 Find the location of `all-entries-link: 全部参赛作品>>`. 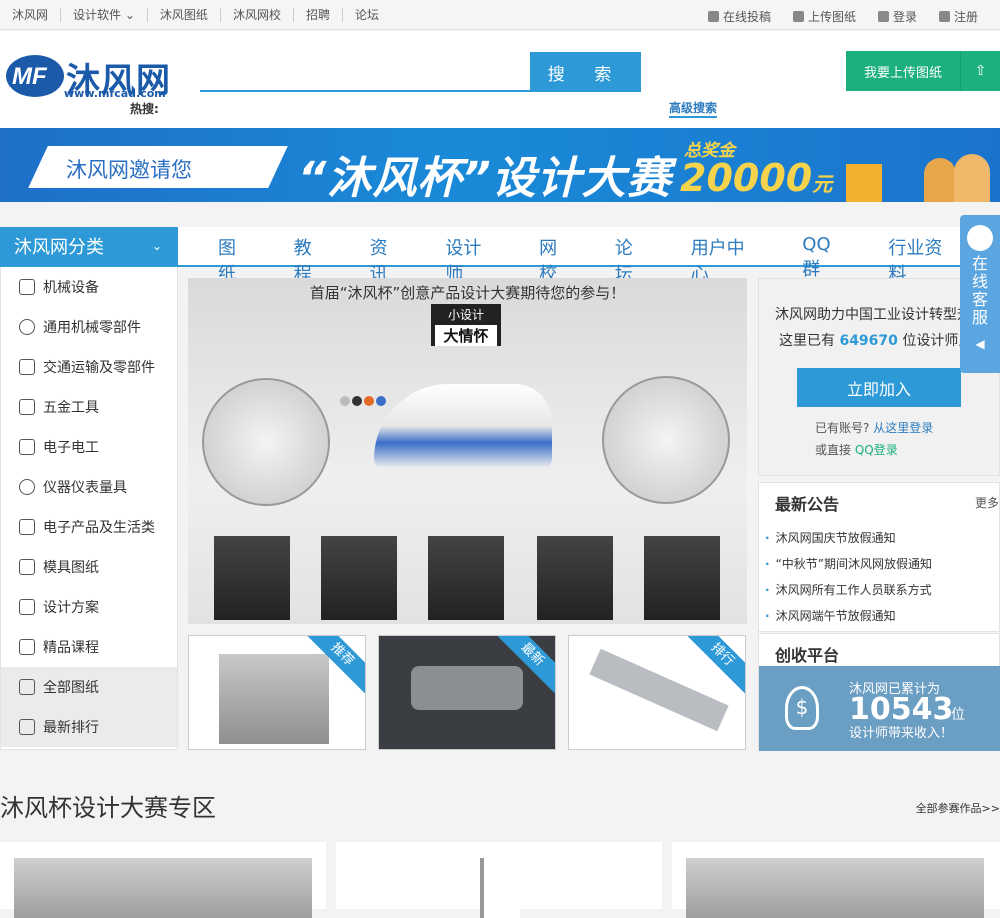

all-entries-link: 全部参赛作品>> is located at coordinates (958, 808).